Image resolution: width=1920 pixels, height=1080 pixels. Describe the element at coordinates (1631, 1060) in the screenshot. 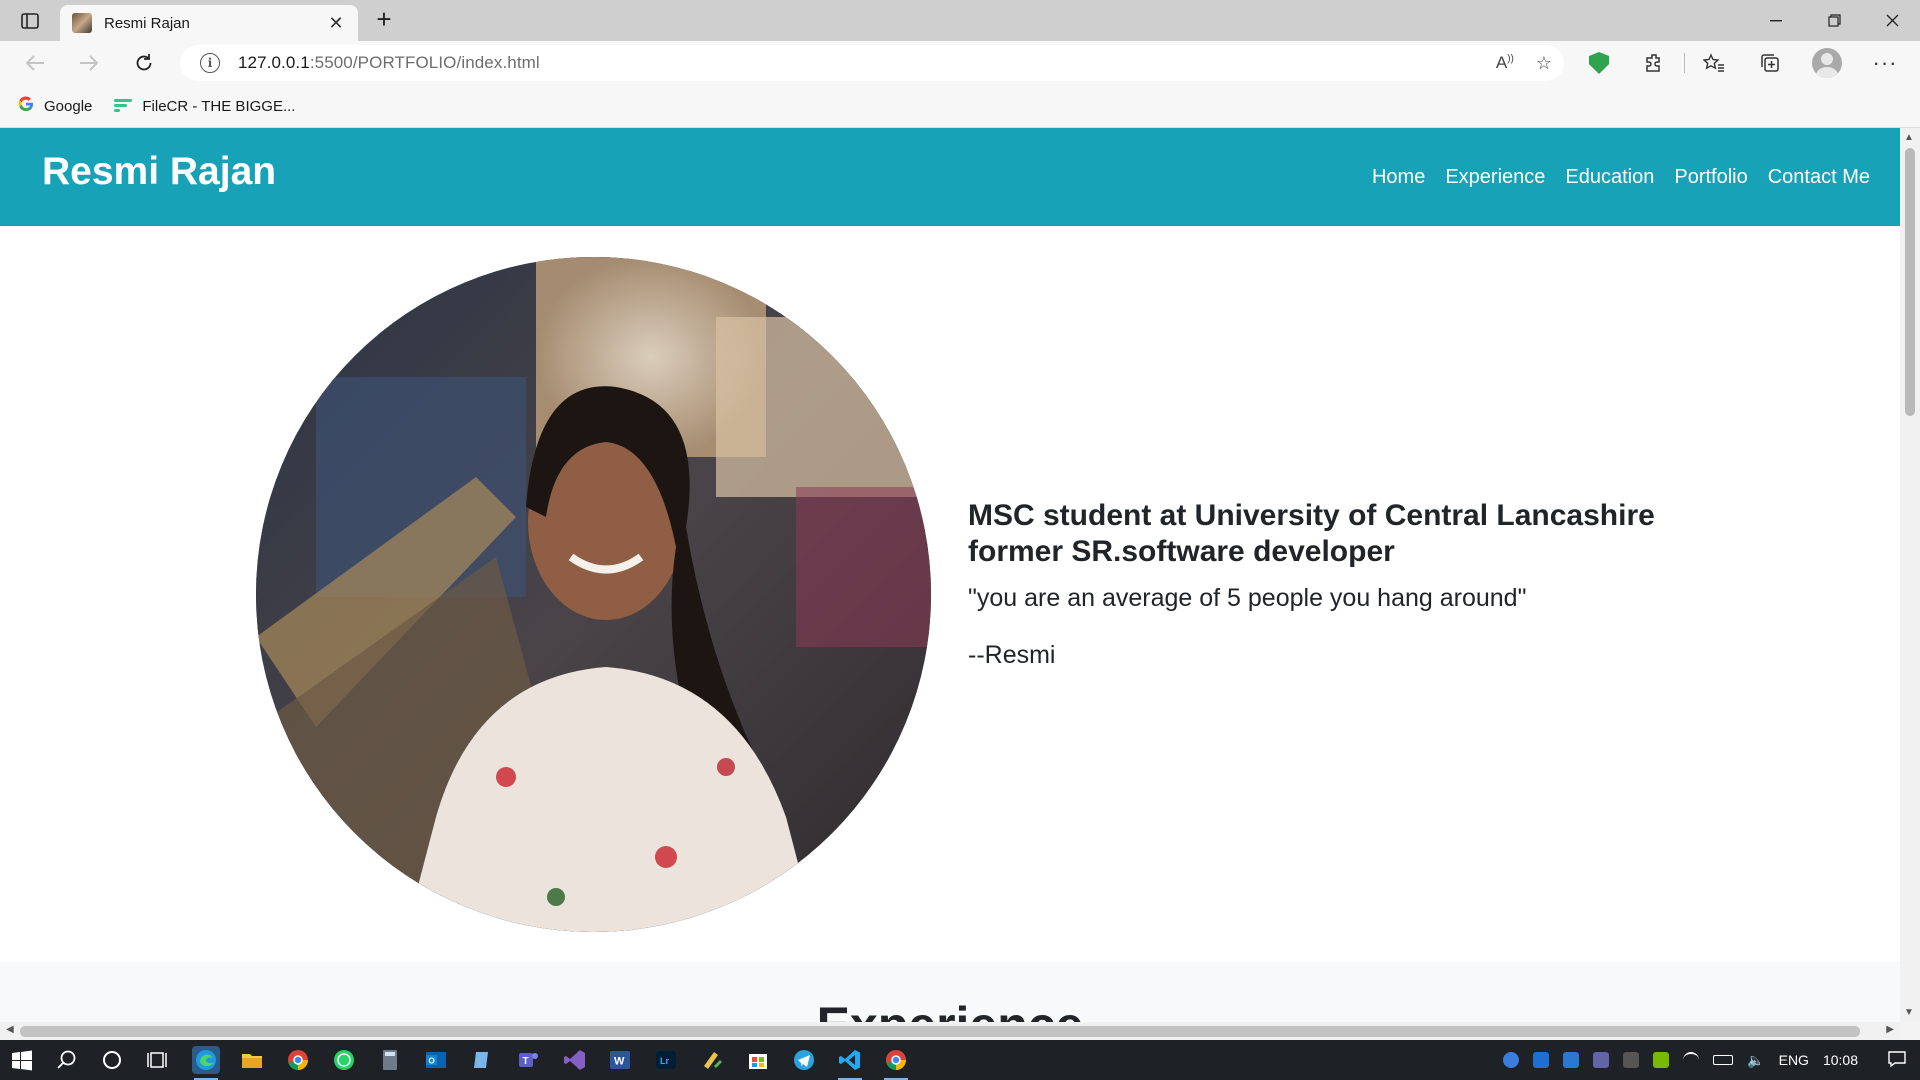

I see `app-tray-icon` at that location.